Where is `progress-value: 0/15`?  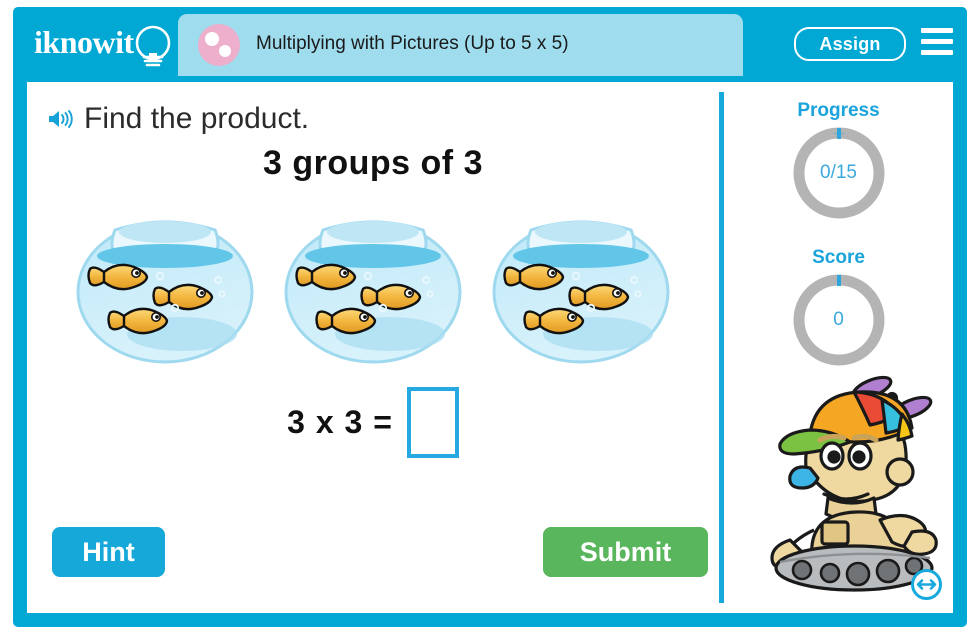
progress-value: 0/15 is located at coordinates (838, 172).